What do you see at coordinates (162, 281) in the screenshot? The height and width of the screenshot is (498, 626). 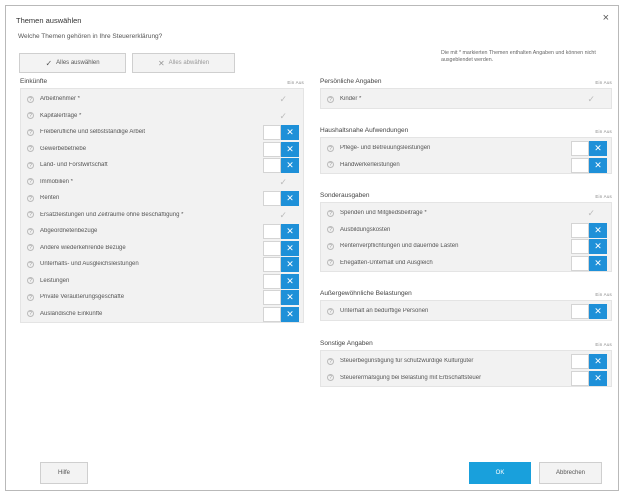 I see `topic-row: ? Leistungen ✕` at bounding box center [162, 281].